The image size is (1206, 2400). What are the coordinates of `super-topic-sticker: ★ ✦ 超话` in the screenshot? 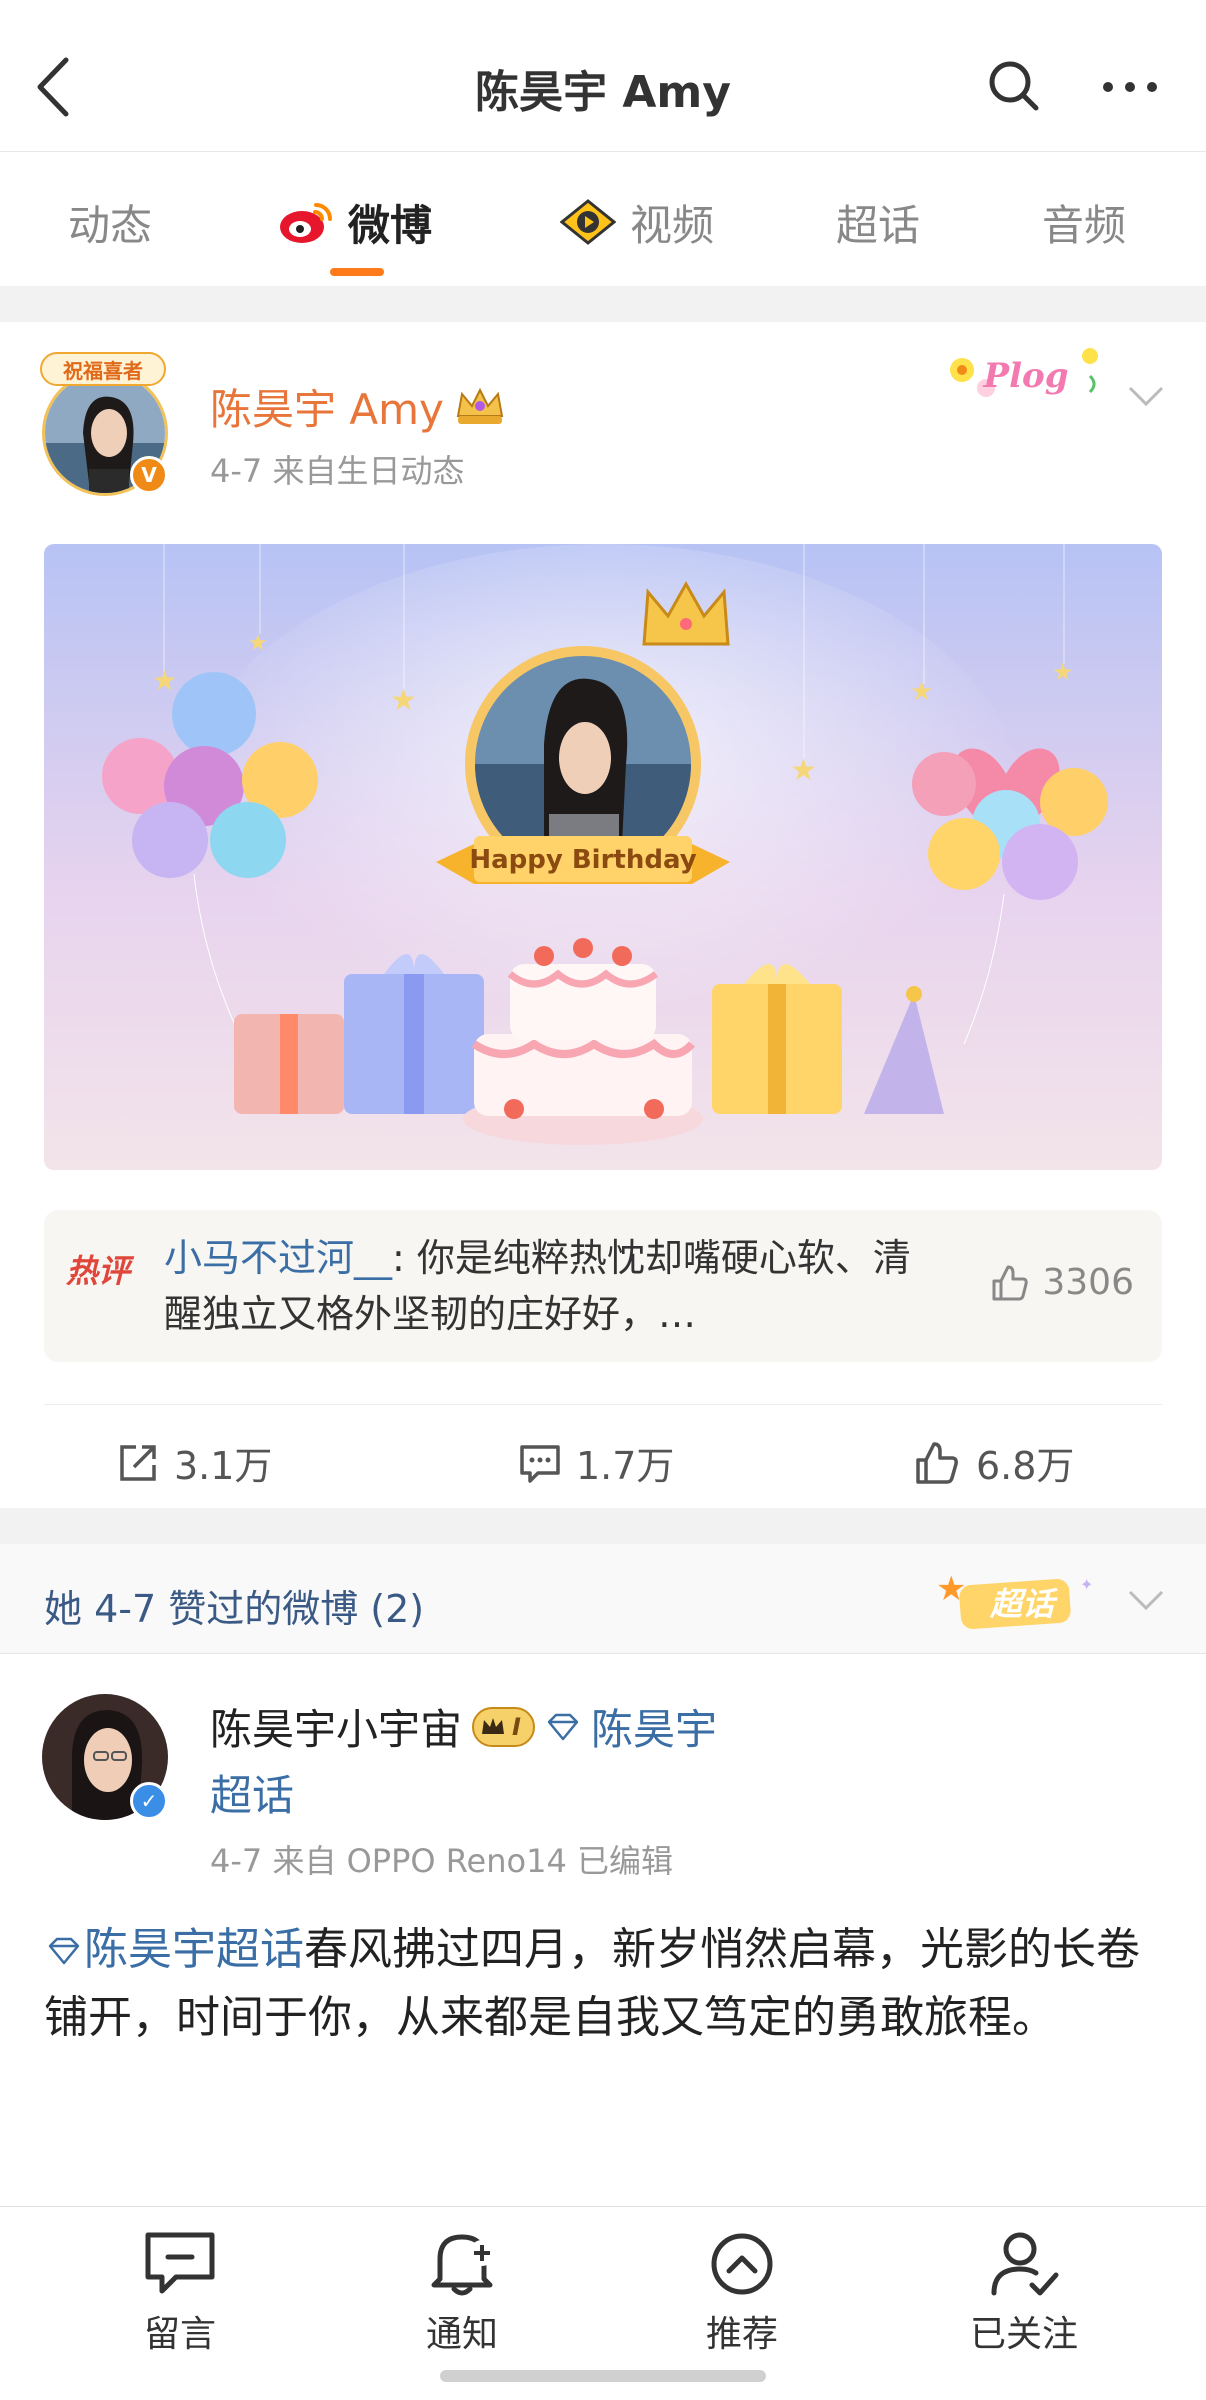 It's located at (1010, 1602).